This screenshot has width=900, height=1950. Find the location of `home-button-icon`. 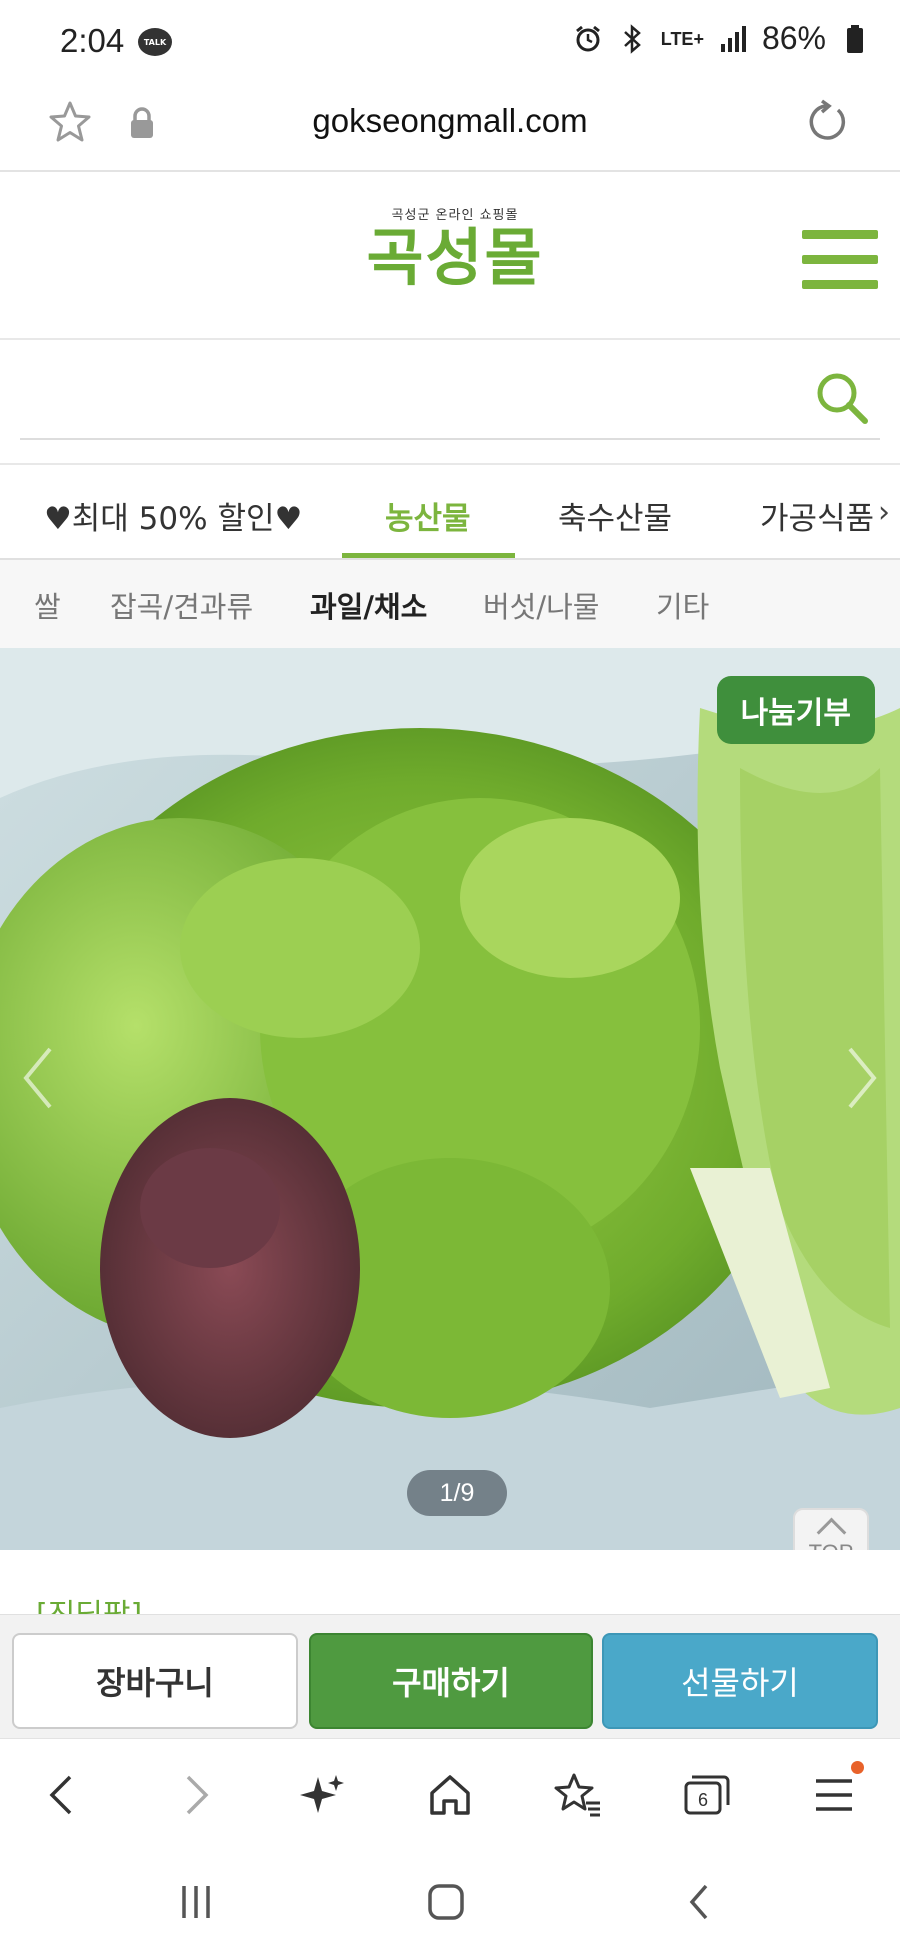

home-button-icon is located at coordinates (446, 1902).